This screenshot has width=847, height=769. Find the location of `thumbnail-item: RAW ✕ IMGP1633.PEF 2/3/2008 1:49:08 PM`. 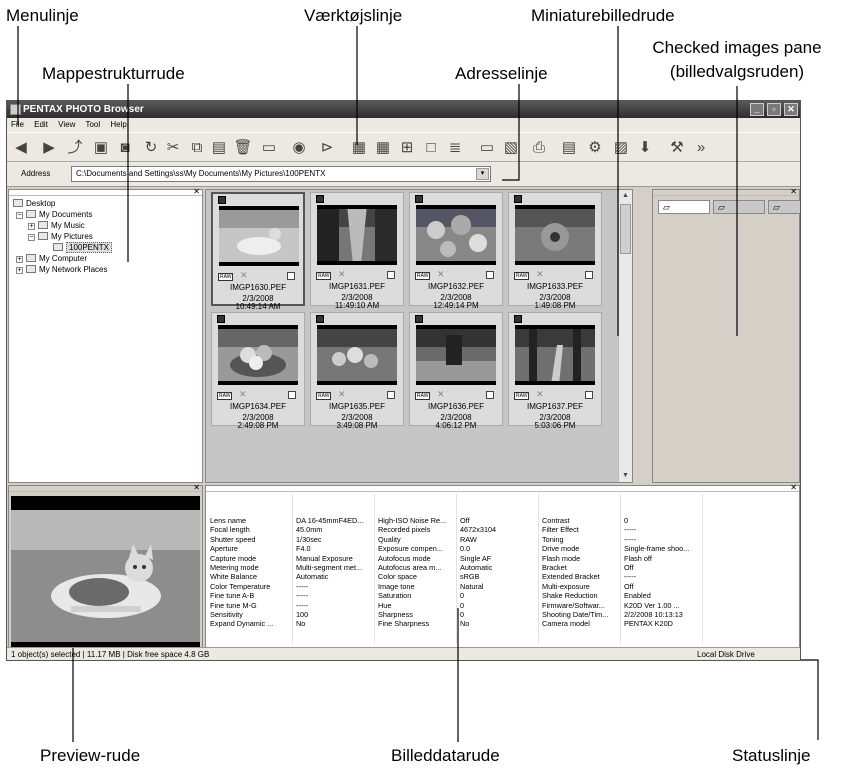

thumbnail-item: RAW ✕ IMGP1633.PEF 2/3/2008 1:49:08 PM is located at coordinates (555, 251).